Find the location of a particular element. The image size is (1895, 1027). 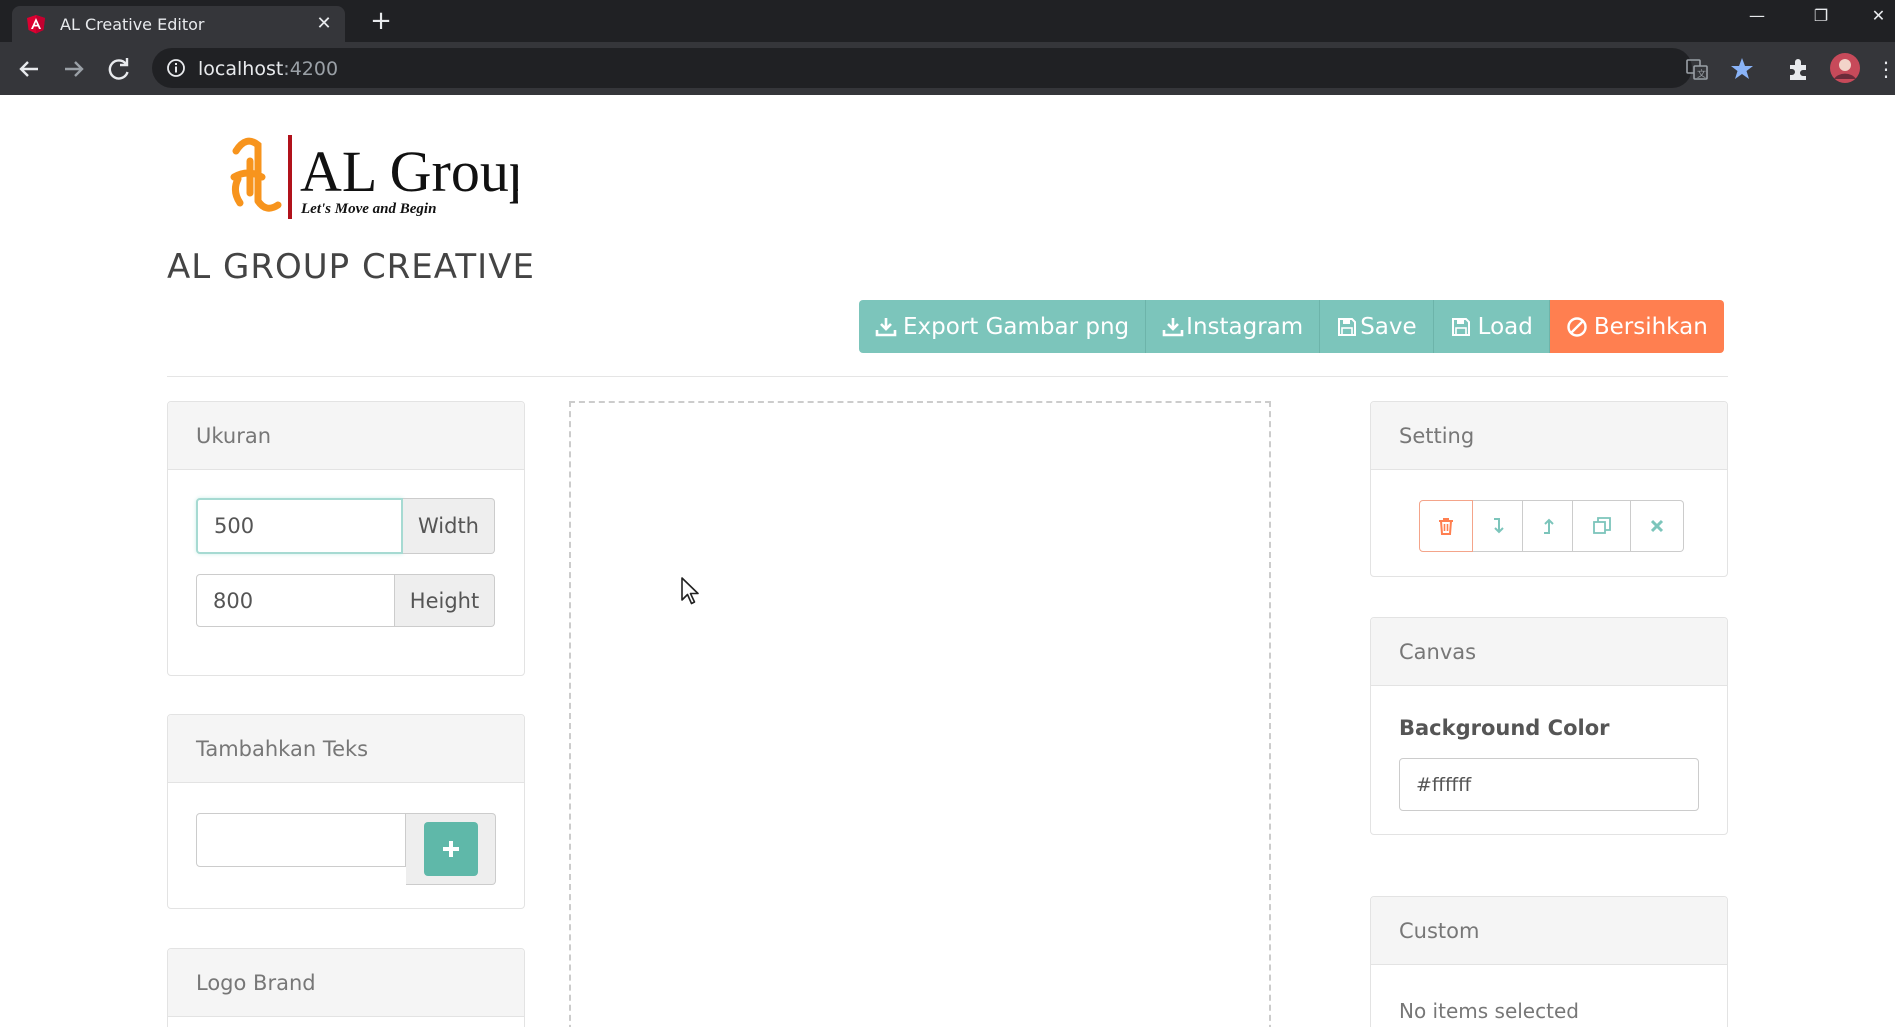

width-input-group: Width is located at coordinates (345, 526).